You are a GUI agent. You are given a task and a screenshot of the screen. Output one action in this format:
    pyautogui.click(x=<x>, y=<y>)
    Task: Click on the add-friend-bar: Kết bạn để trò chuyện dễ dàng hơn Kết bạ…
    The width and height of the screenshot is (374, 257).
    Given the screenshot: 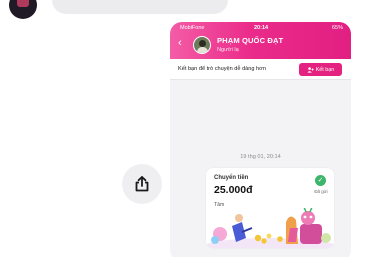 What is the action you would take?
    pyautogui.click(x=260, y=69)
    